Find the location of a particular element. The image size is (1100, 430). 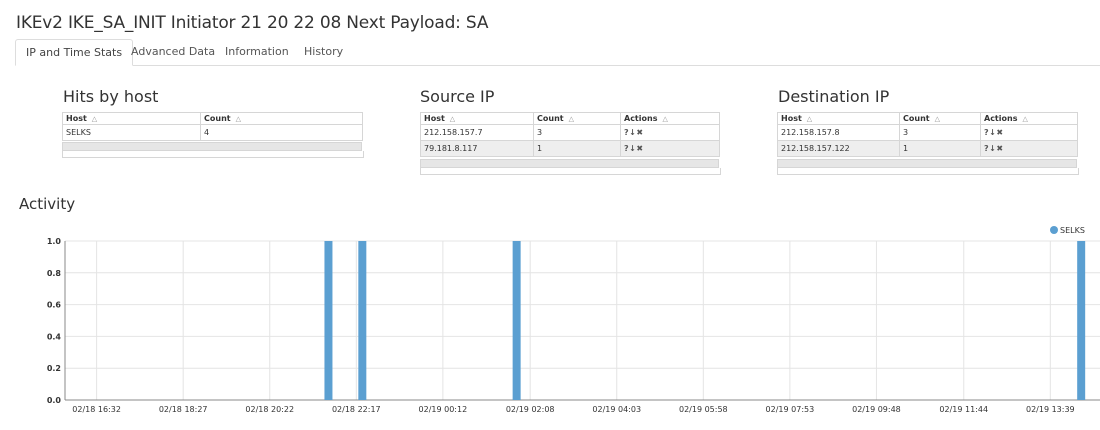

host-cell: 212.158.157.7 is located at coordinates (477, 132).